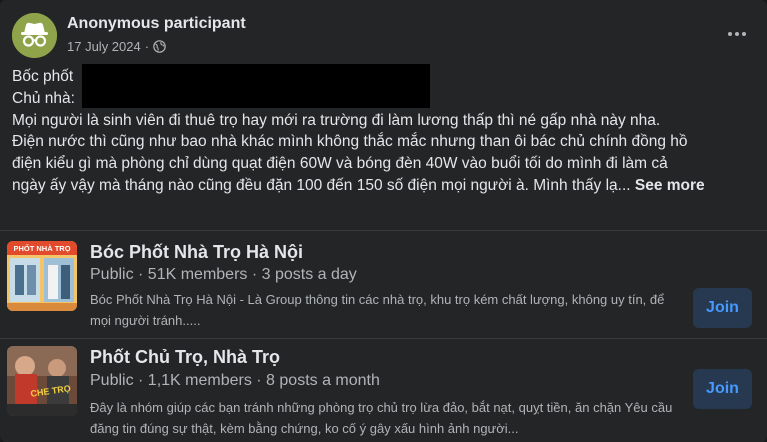  I want to click on globe-icon, so click(159, 46).